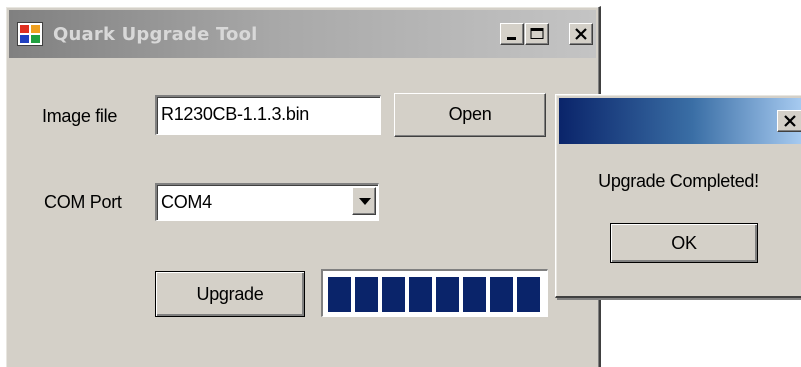 The width and height of the screenshot is (801, 367). Describe the element at coordinates (267, 202) in the screenshot. I see `com-port-select: COM4` at that location.